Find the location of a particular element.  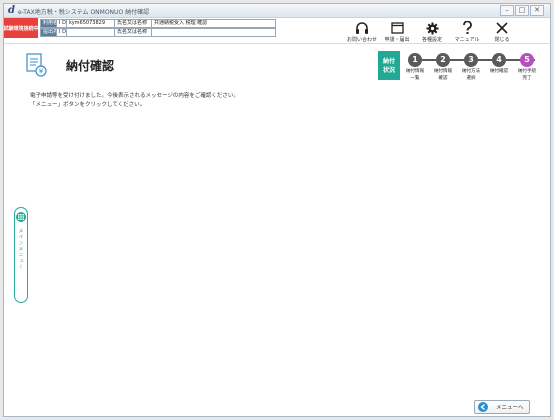

main-menu-tab: メインメニュー is located at coordinates (21, 255).